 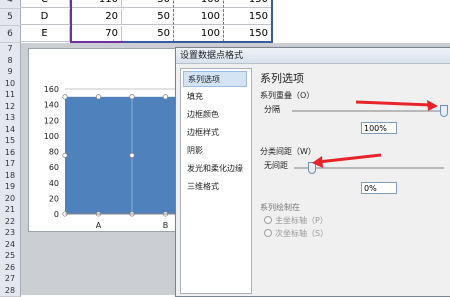 What do you see at coordinates (276, 165) in the screenshot?
I see `gap-left-label: 无间距` at bounding box center [276, 165].